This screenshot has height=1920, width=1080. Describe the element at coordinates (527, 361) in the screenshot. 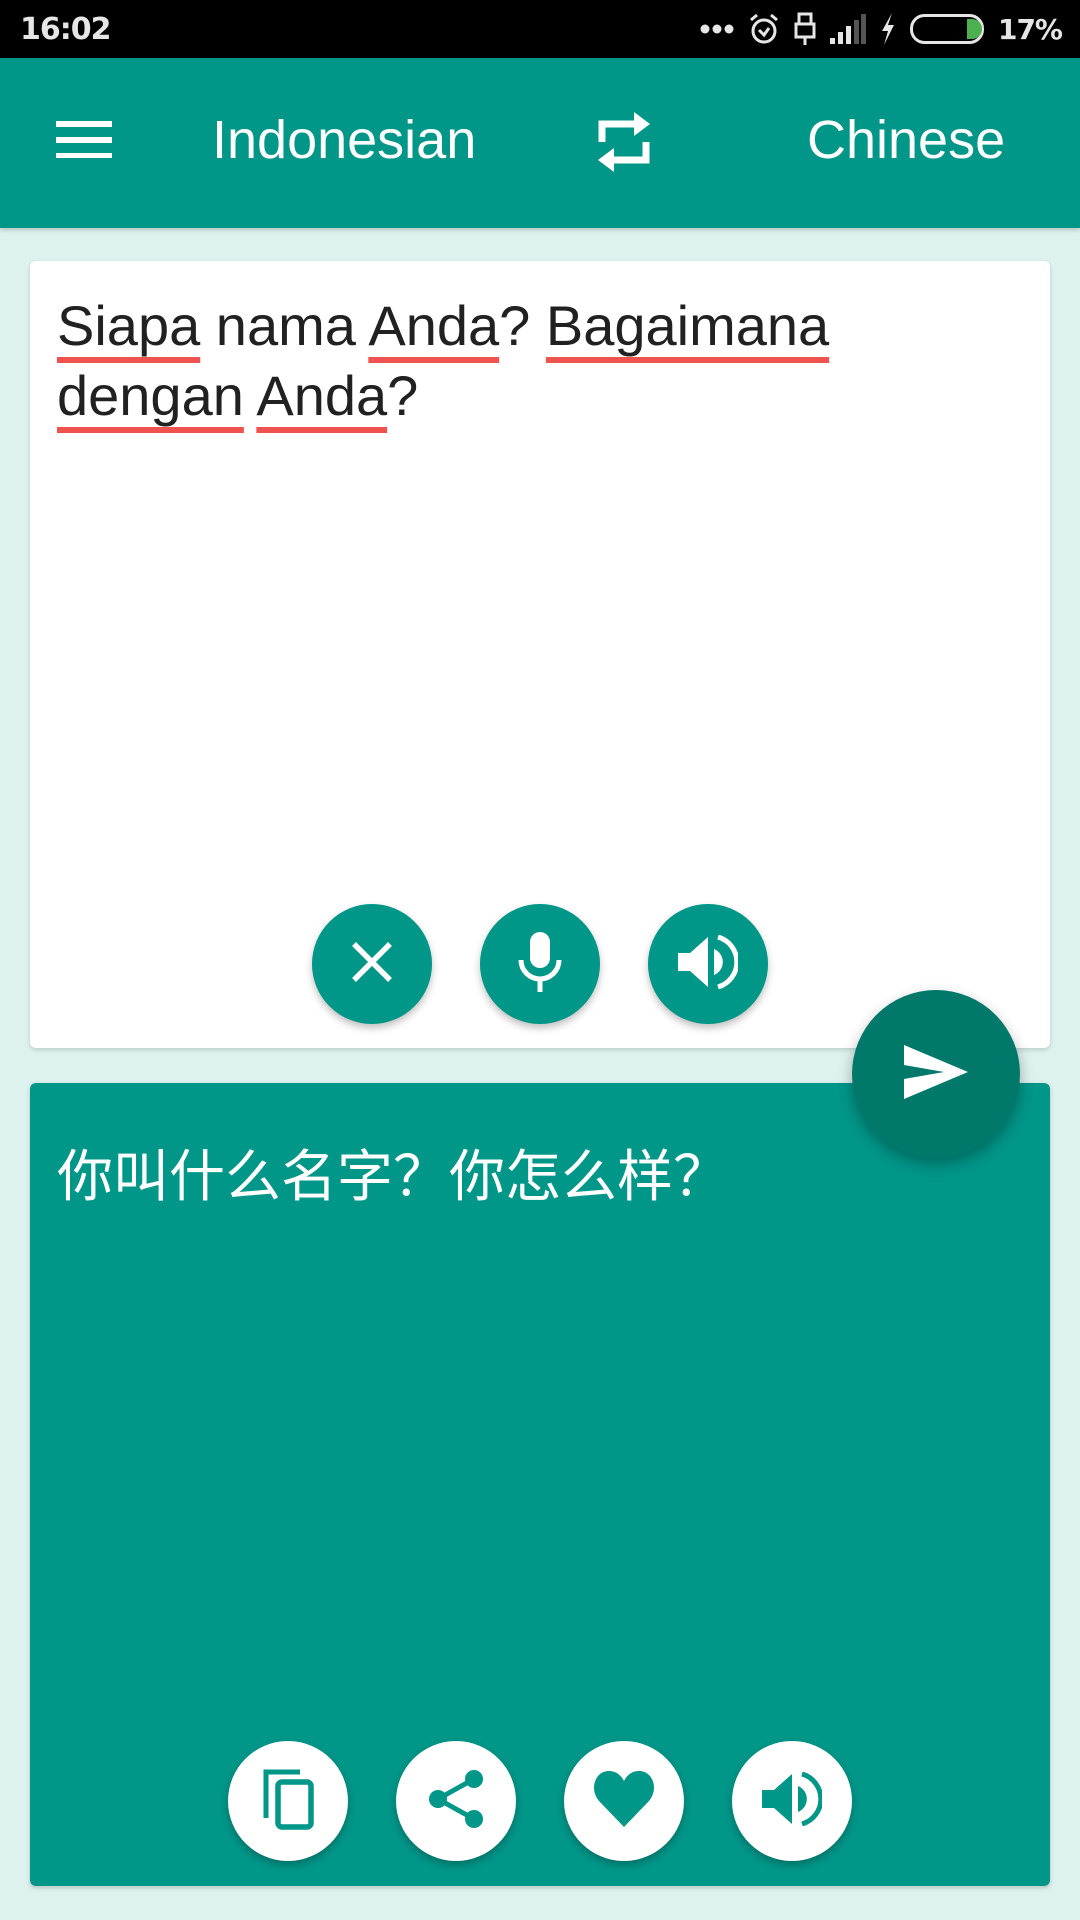

I see `source-text-input: Siapa nama Anda? Bagaimana dengan Anda?` at that location.